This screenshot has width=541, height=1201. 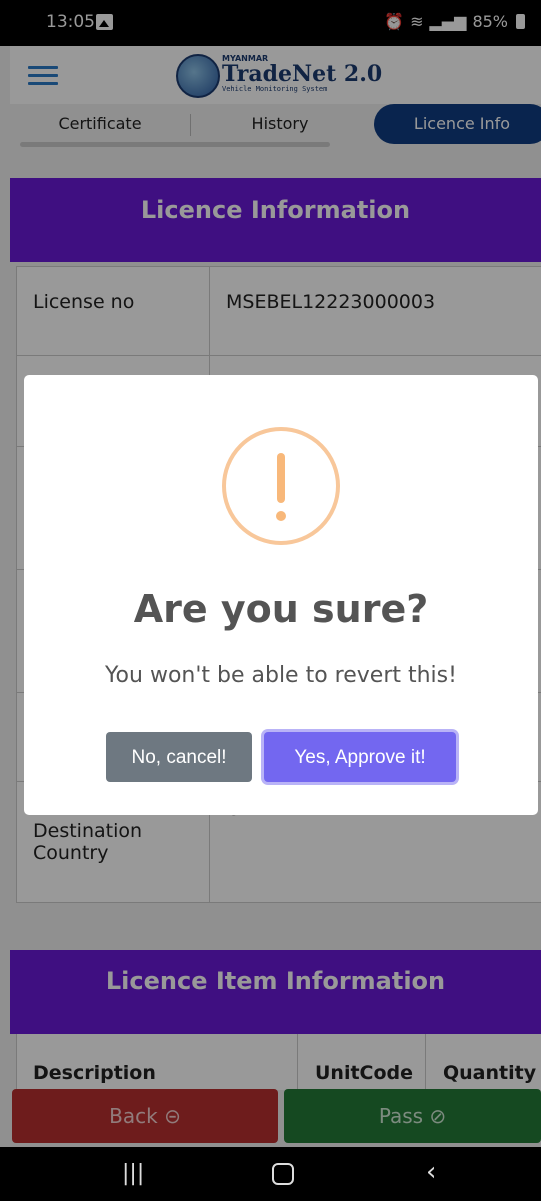 I want to click on recent-apps-icon: |||, so click(x=133, y=1173).